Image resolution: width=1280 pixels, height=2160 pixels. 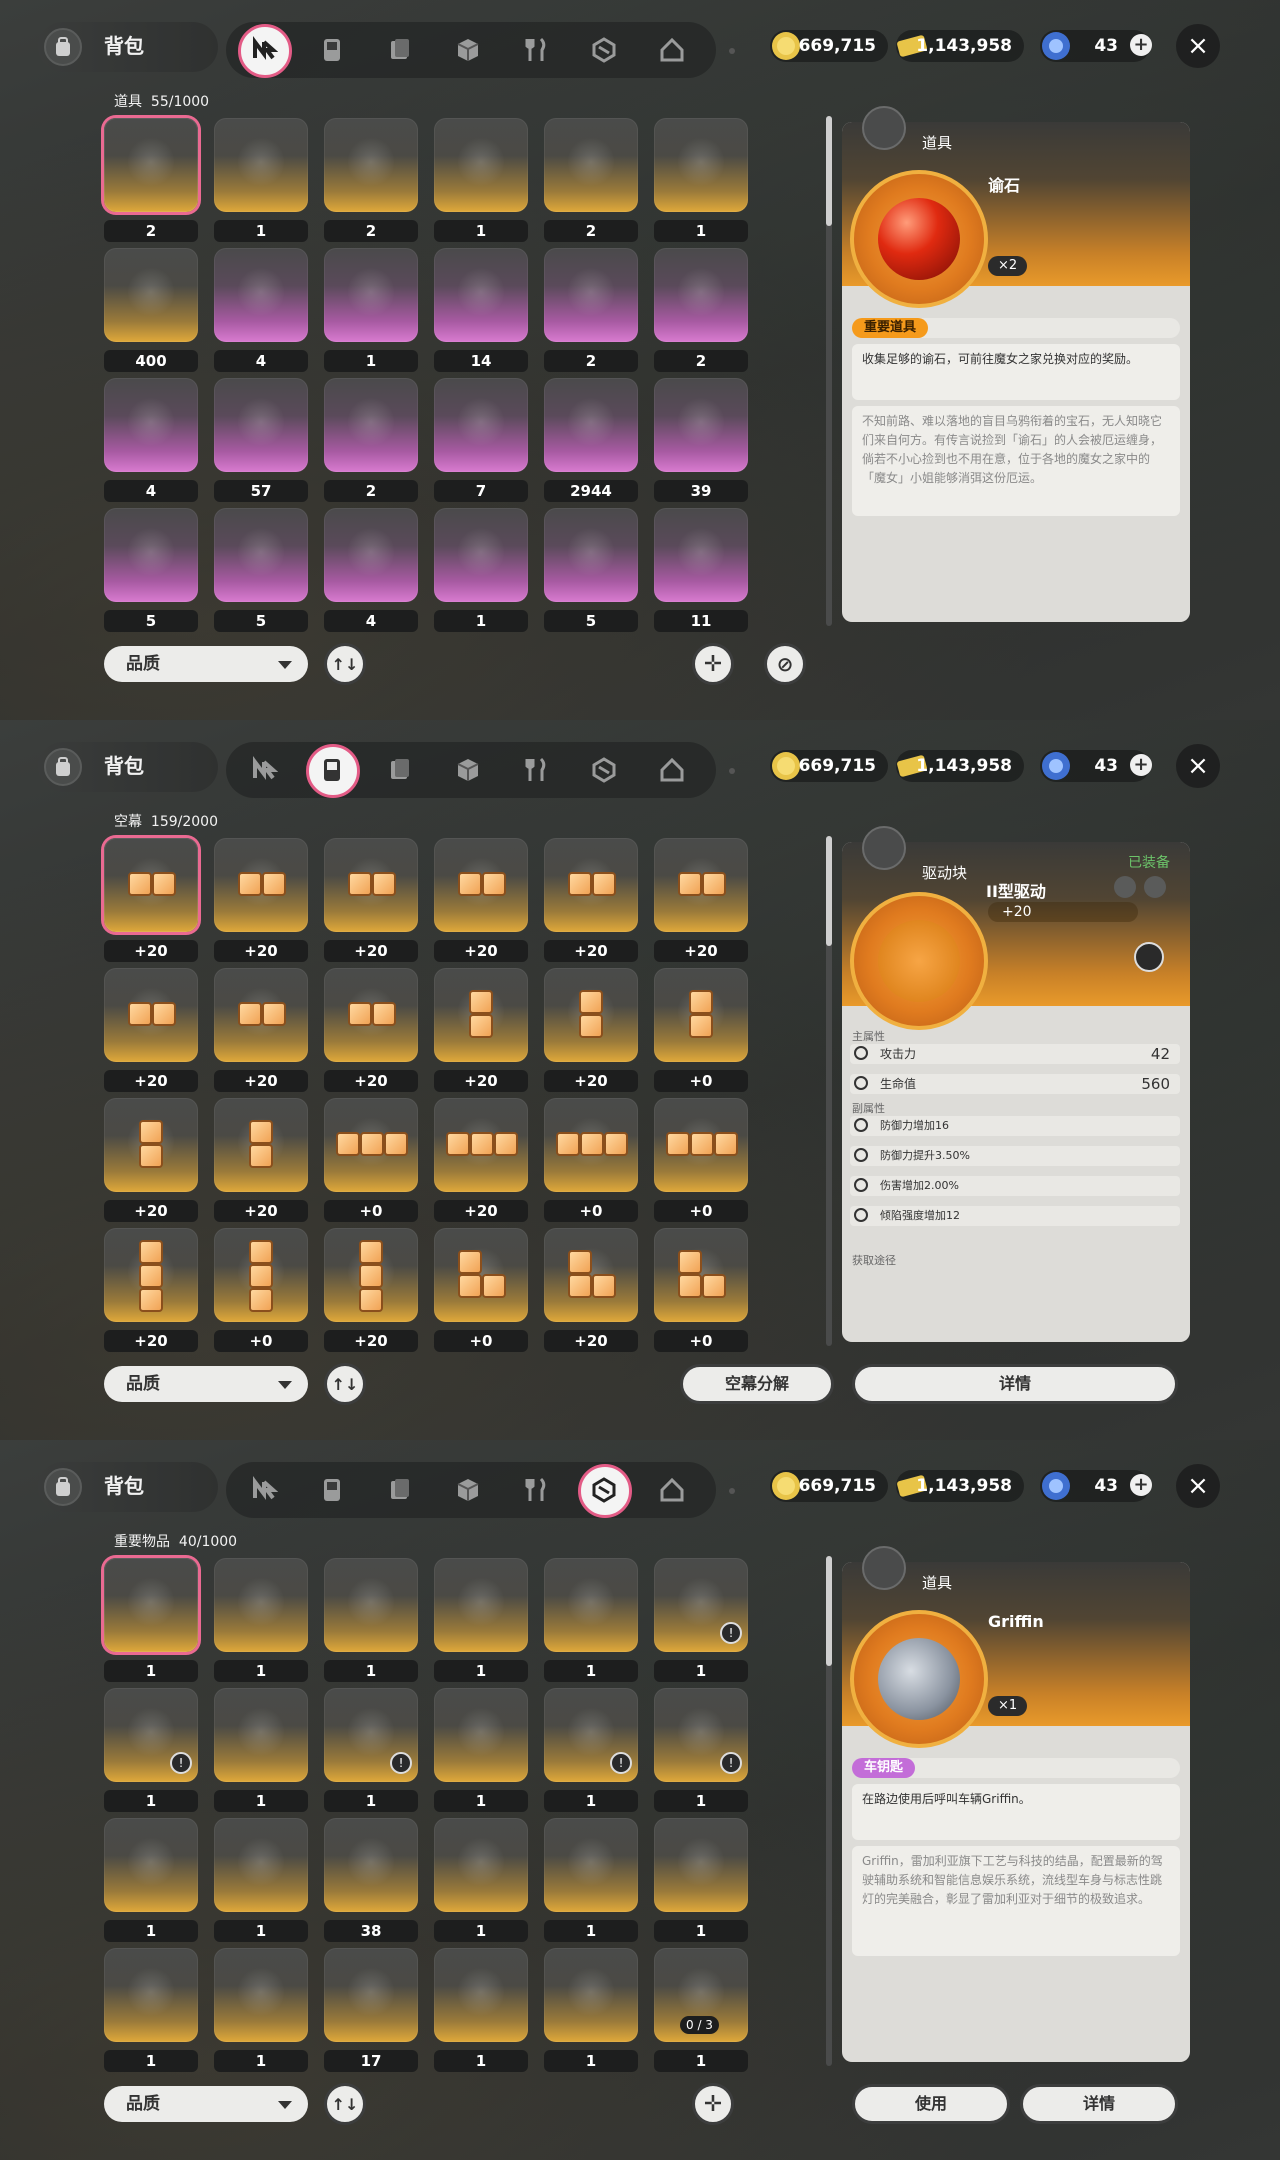 What do you see at coordinates (785, 664) in the screenshot?
I see `hide-button: ⊘` at bounding box center [785, 664].